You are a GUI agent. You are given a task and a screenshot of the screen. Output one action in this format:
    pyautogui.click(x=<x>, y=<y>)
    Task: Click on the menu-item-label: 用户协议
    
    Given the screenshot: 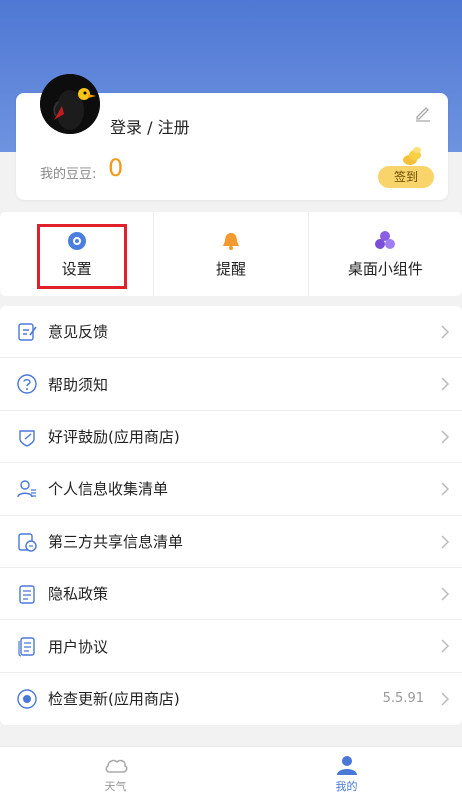 What is the action you would take?
    pyautogui.click(x=78, y=646)
    